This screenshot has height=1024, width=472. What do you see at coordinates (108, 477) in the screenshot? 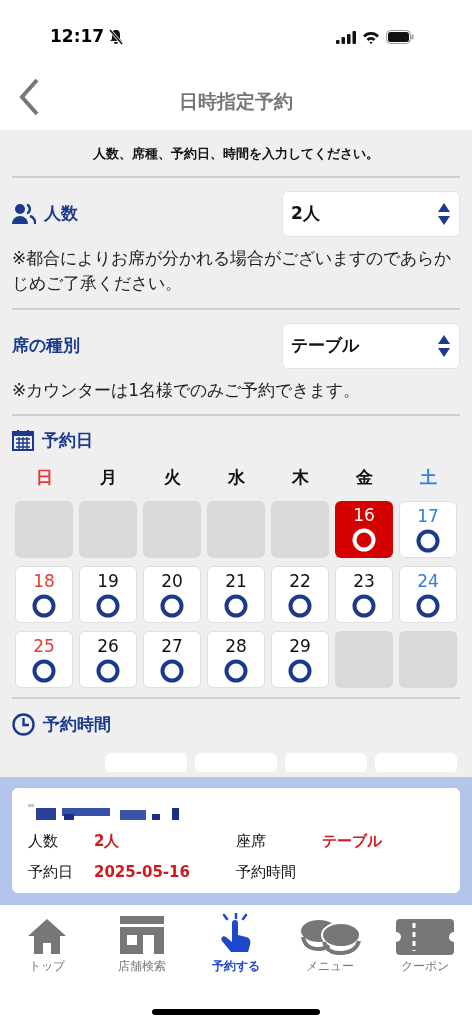
I see `weekday-header: 月` at bounding box center [108, 477].